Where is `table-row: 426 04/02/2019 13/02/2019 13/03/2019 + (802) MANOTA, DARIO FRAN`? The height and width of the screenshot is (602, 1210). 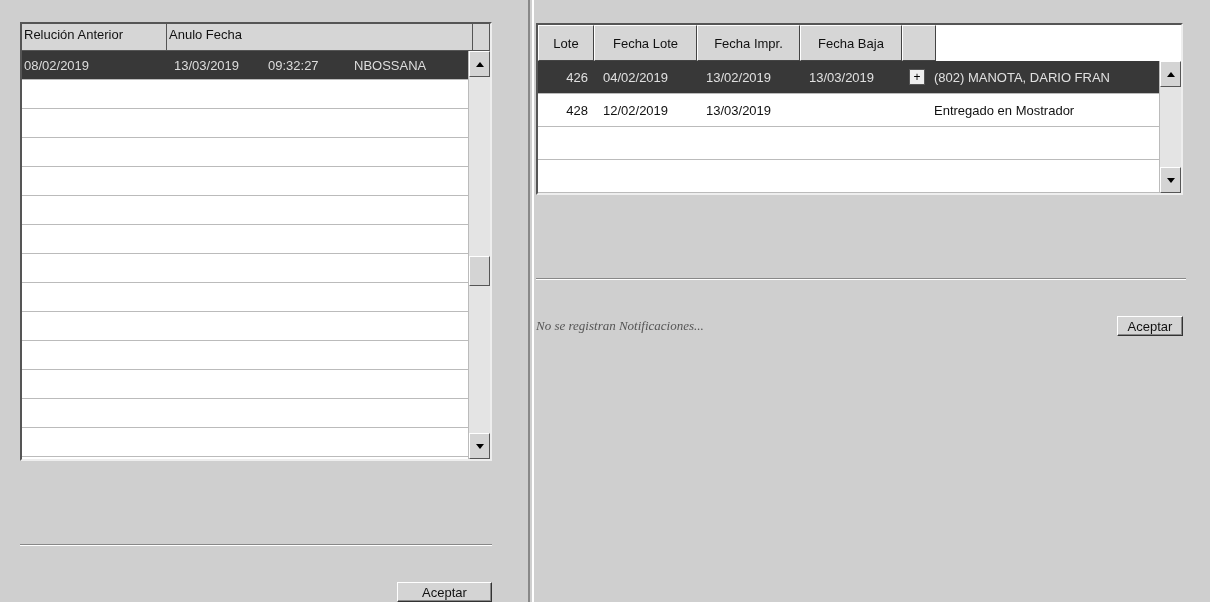
table-row: 426 04/02/2019 13/02/2019 13/03/2019 + (802) MANOTA, DARIO FRAN is located at coordinates (848, 77).